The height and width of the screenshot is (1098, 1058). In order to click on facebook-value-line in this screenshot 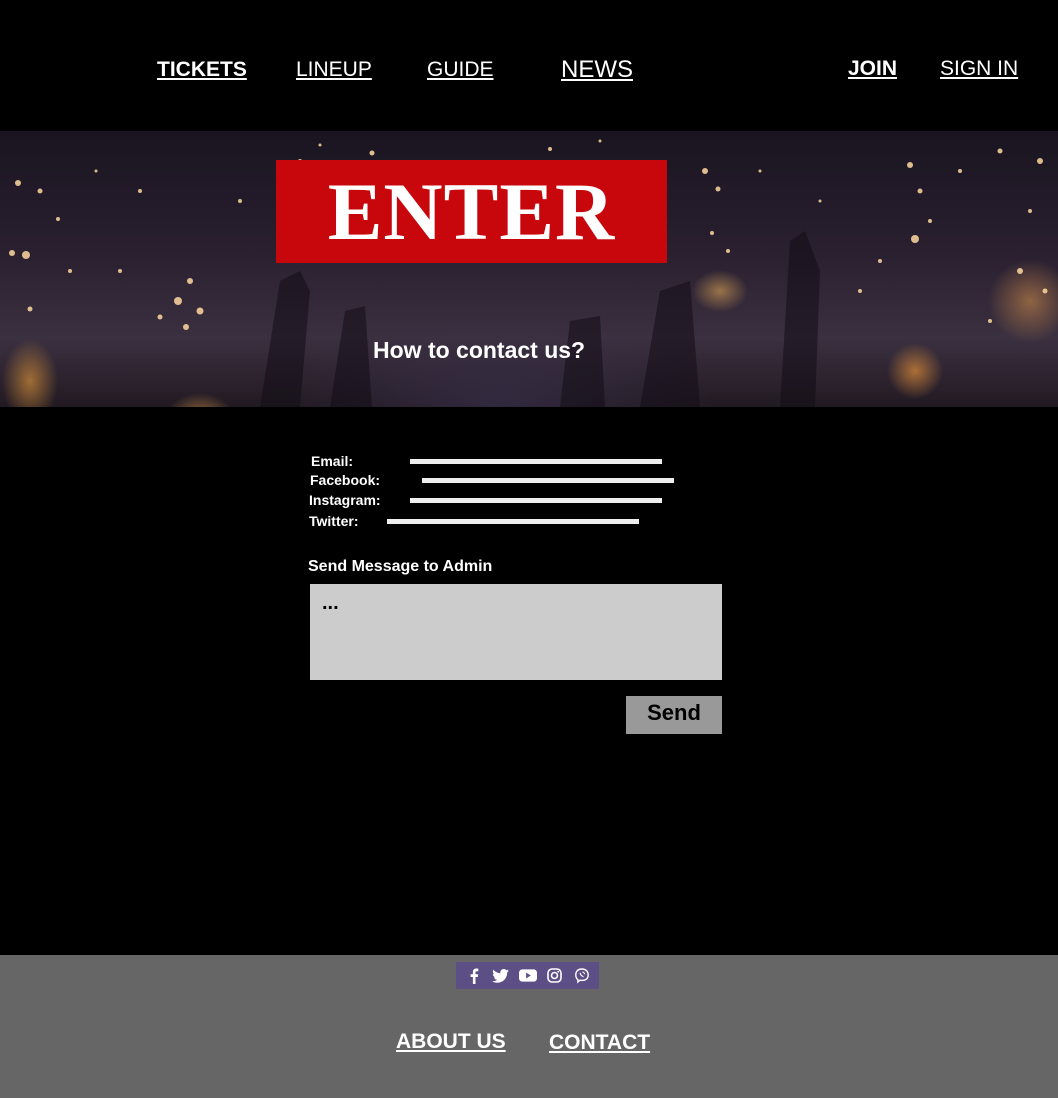, I will do `click(548, 480)`.